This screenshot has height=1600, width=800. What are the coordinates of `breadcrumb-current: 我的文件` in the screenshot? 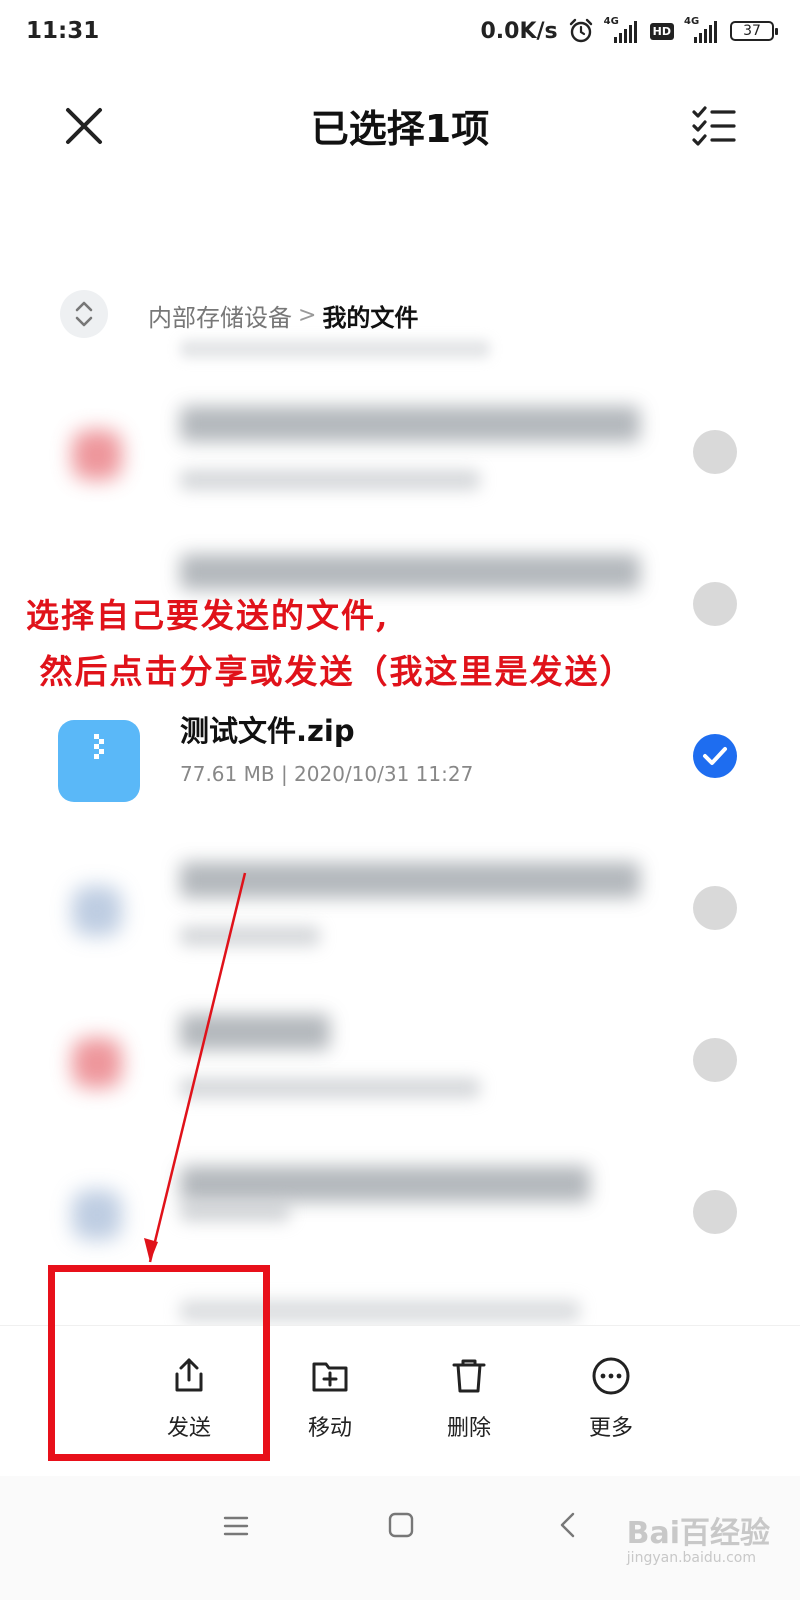 It's located at (370, 318).